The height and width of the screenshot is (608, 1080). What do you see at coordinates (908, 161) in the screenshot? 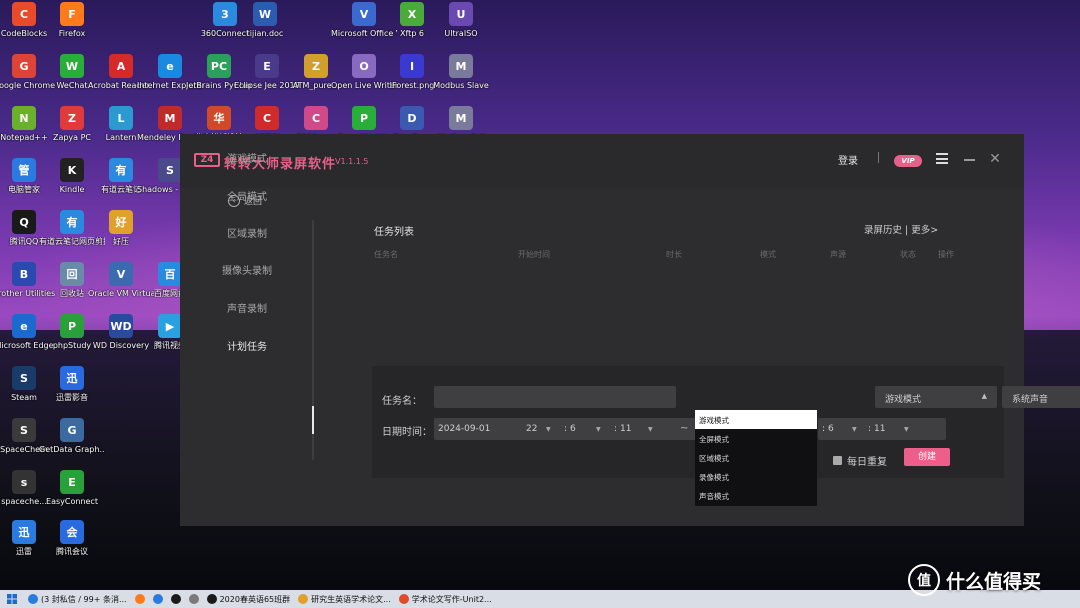
I see `vip-button: VIP` at bounding box center [908, 161].